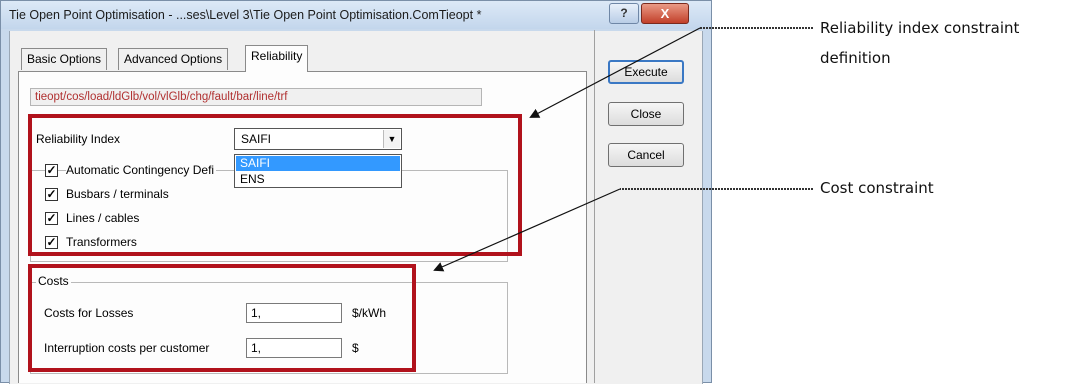  What do you see at coordinates (623, 230) in the screenshot?
I see `cost-arrow` at bounding box center [623, 230].